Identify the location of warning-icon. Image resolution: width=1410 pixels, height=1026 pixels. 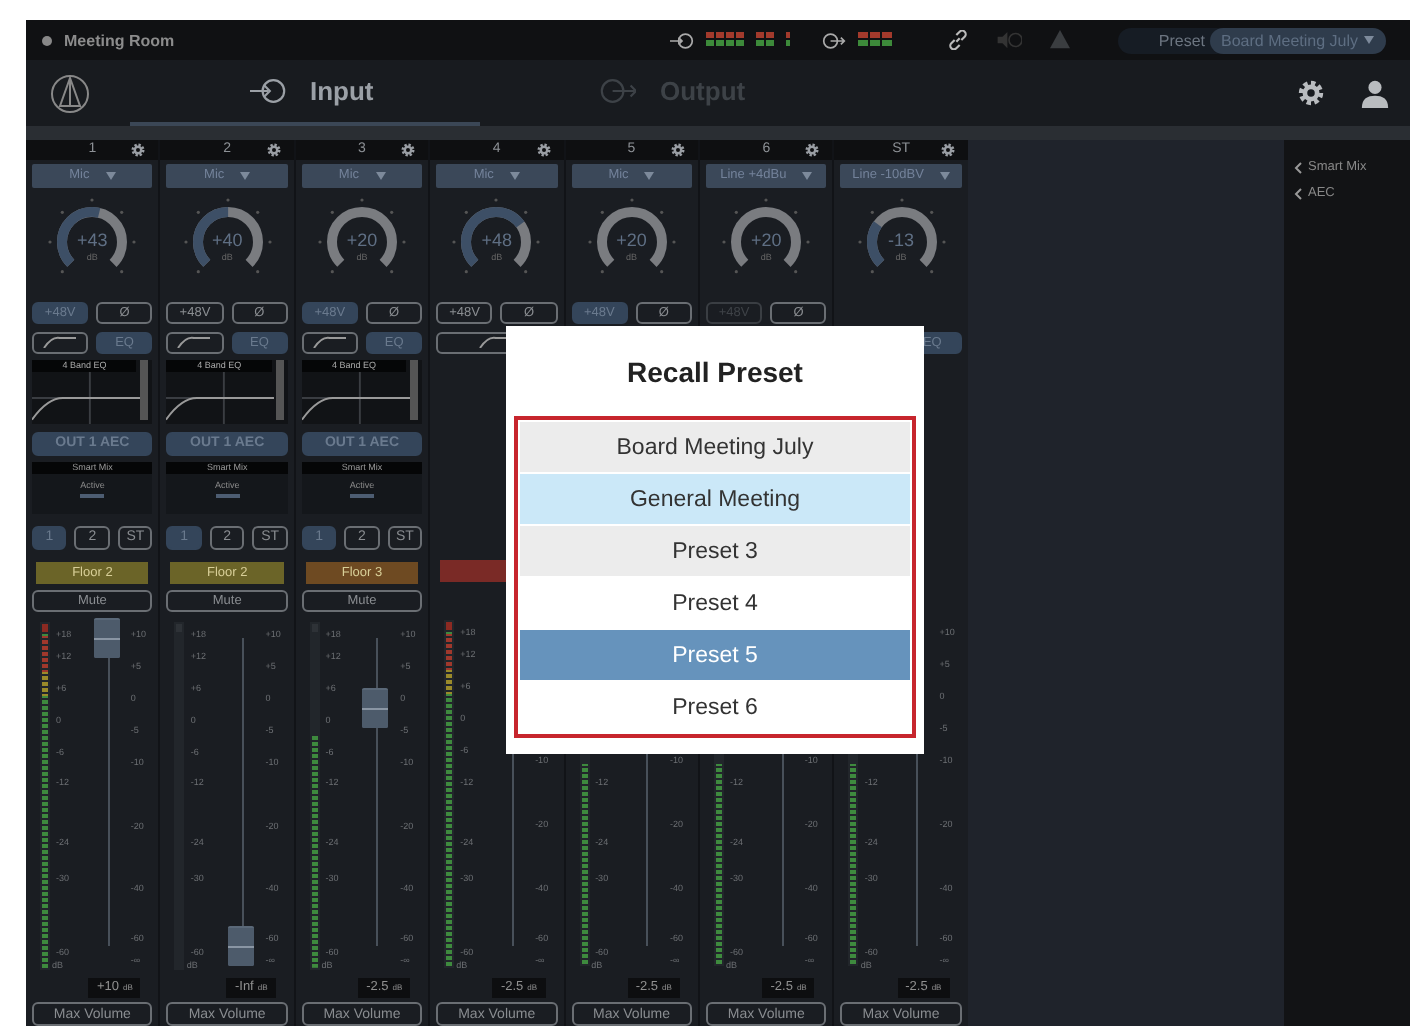
(1060, 40).